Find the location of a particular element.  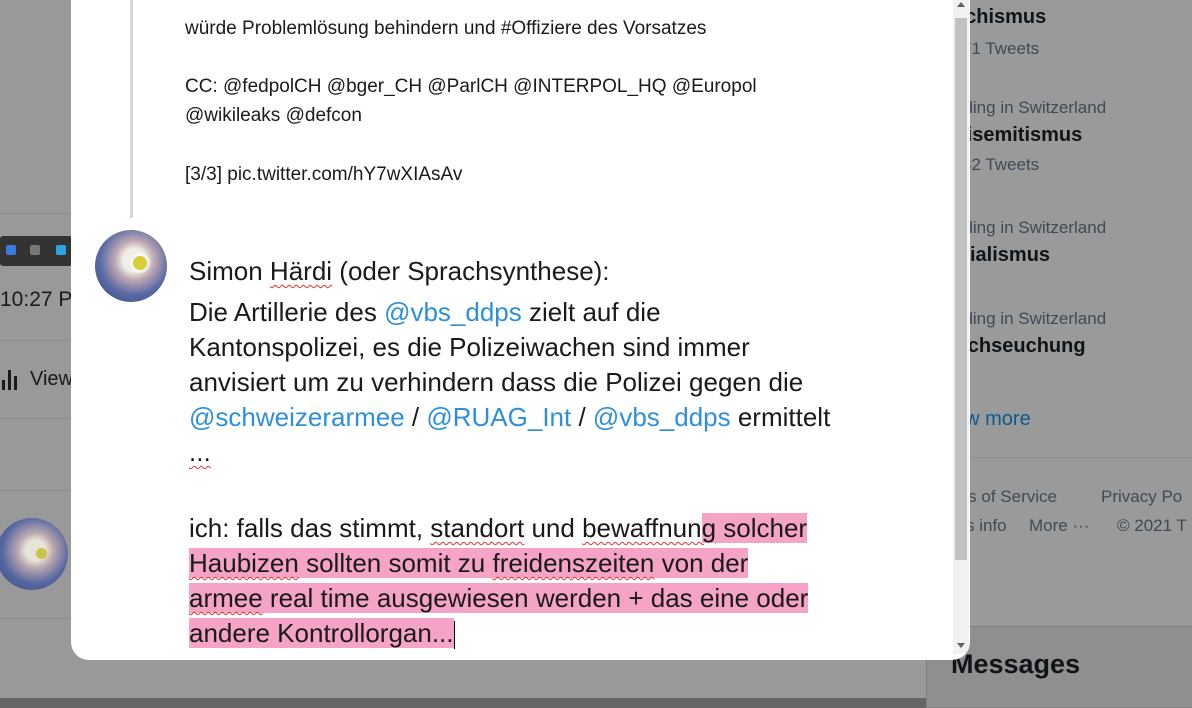

background-left-column: 10:27 P View is located at coordinates (36, 349).